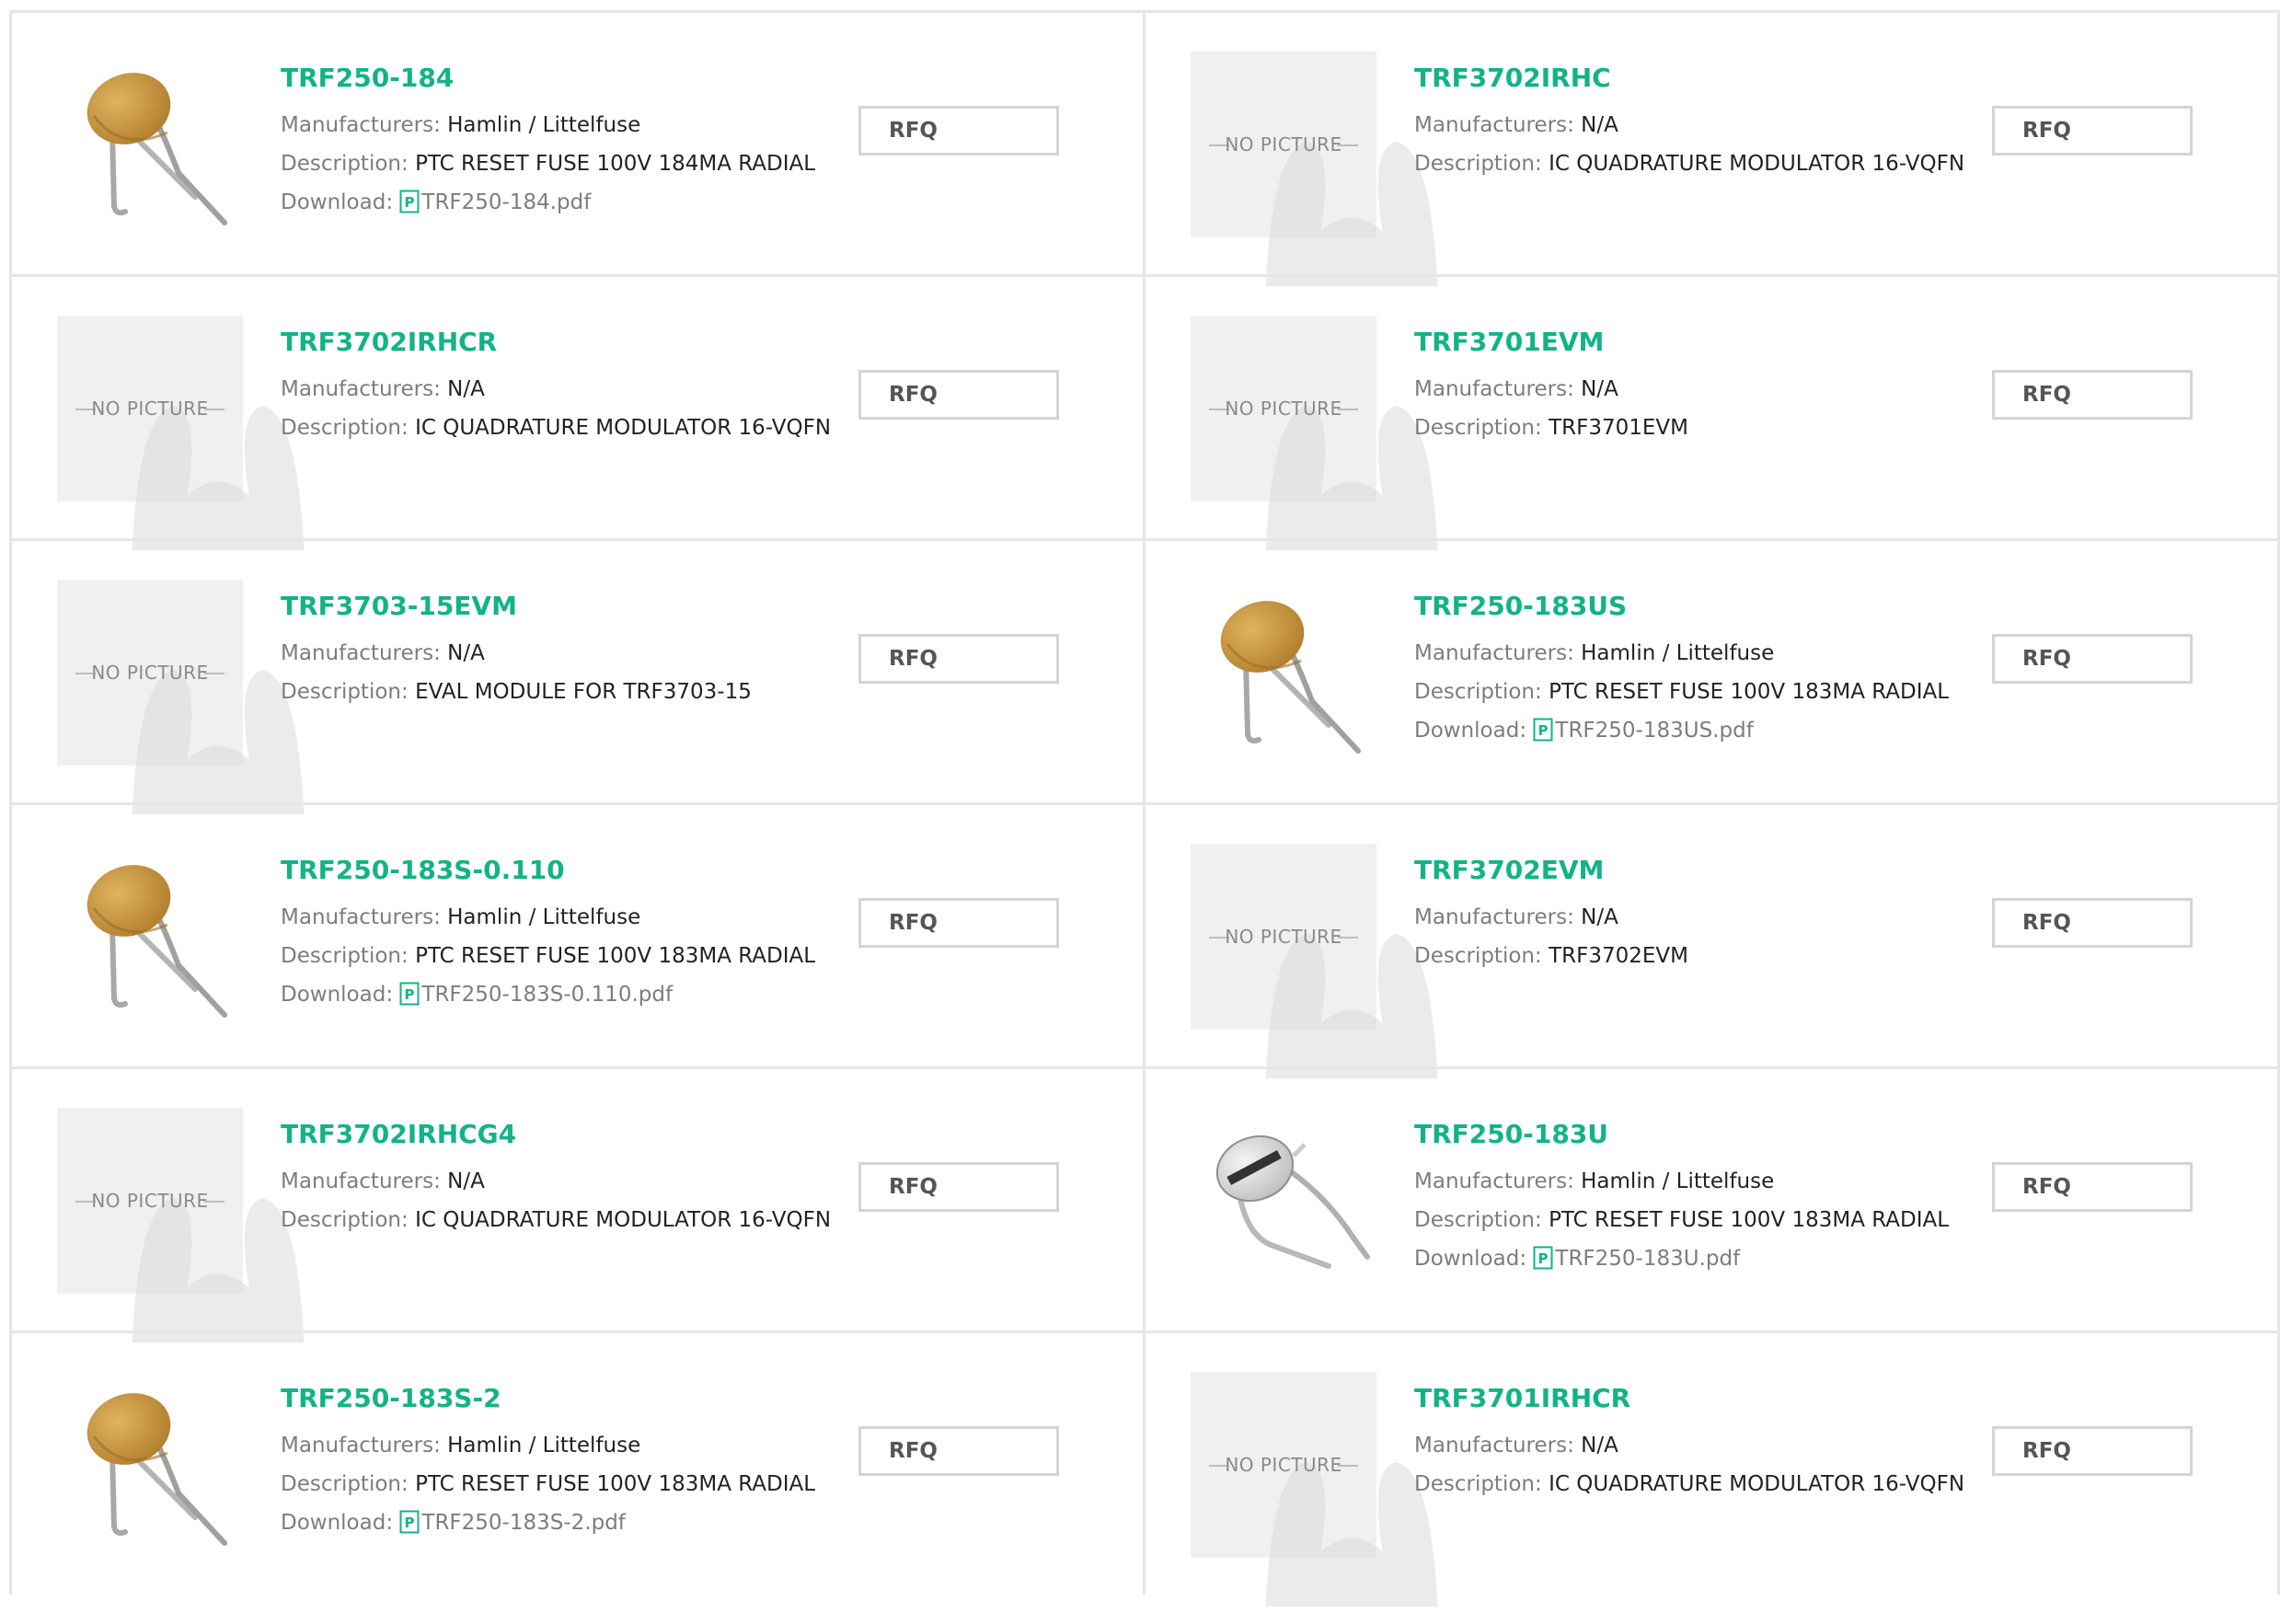 Image resolution: width=2280 pixels, height=1624 pixels. I want to click on part-number-link: TRF250-183US, so click(1681, 606).